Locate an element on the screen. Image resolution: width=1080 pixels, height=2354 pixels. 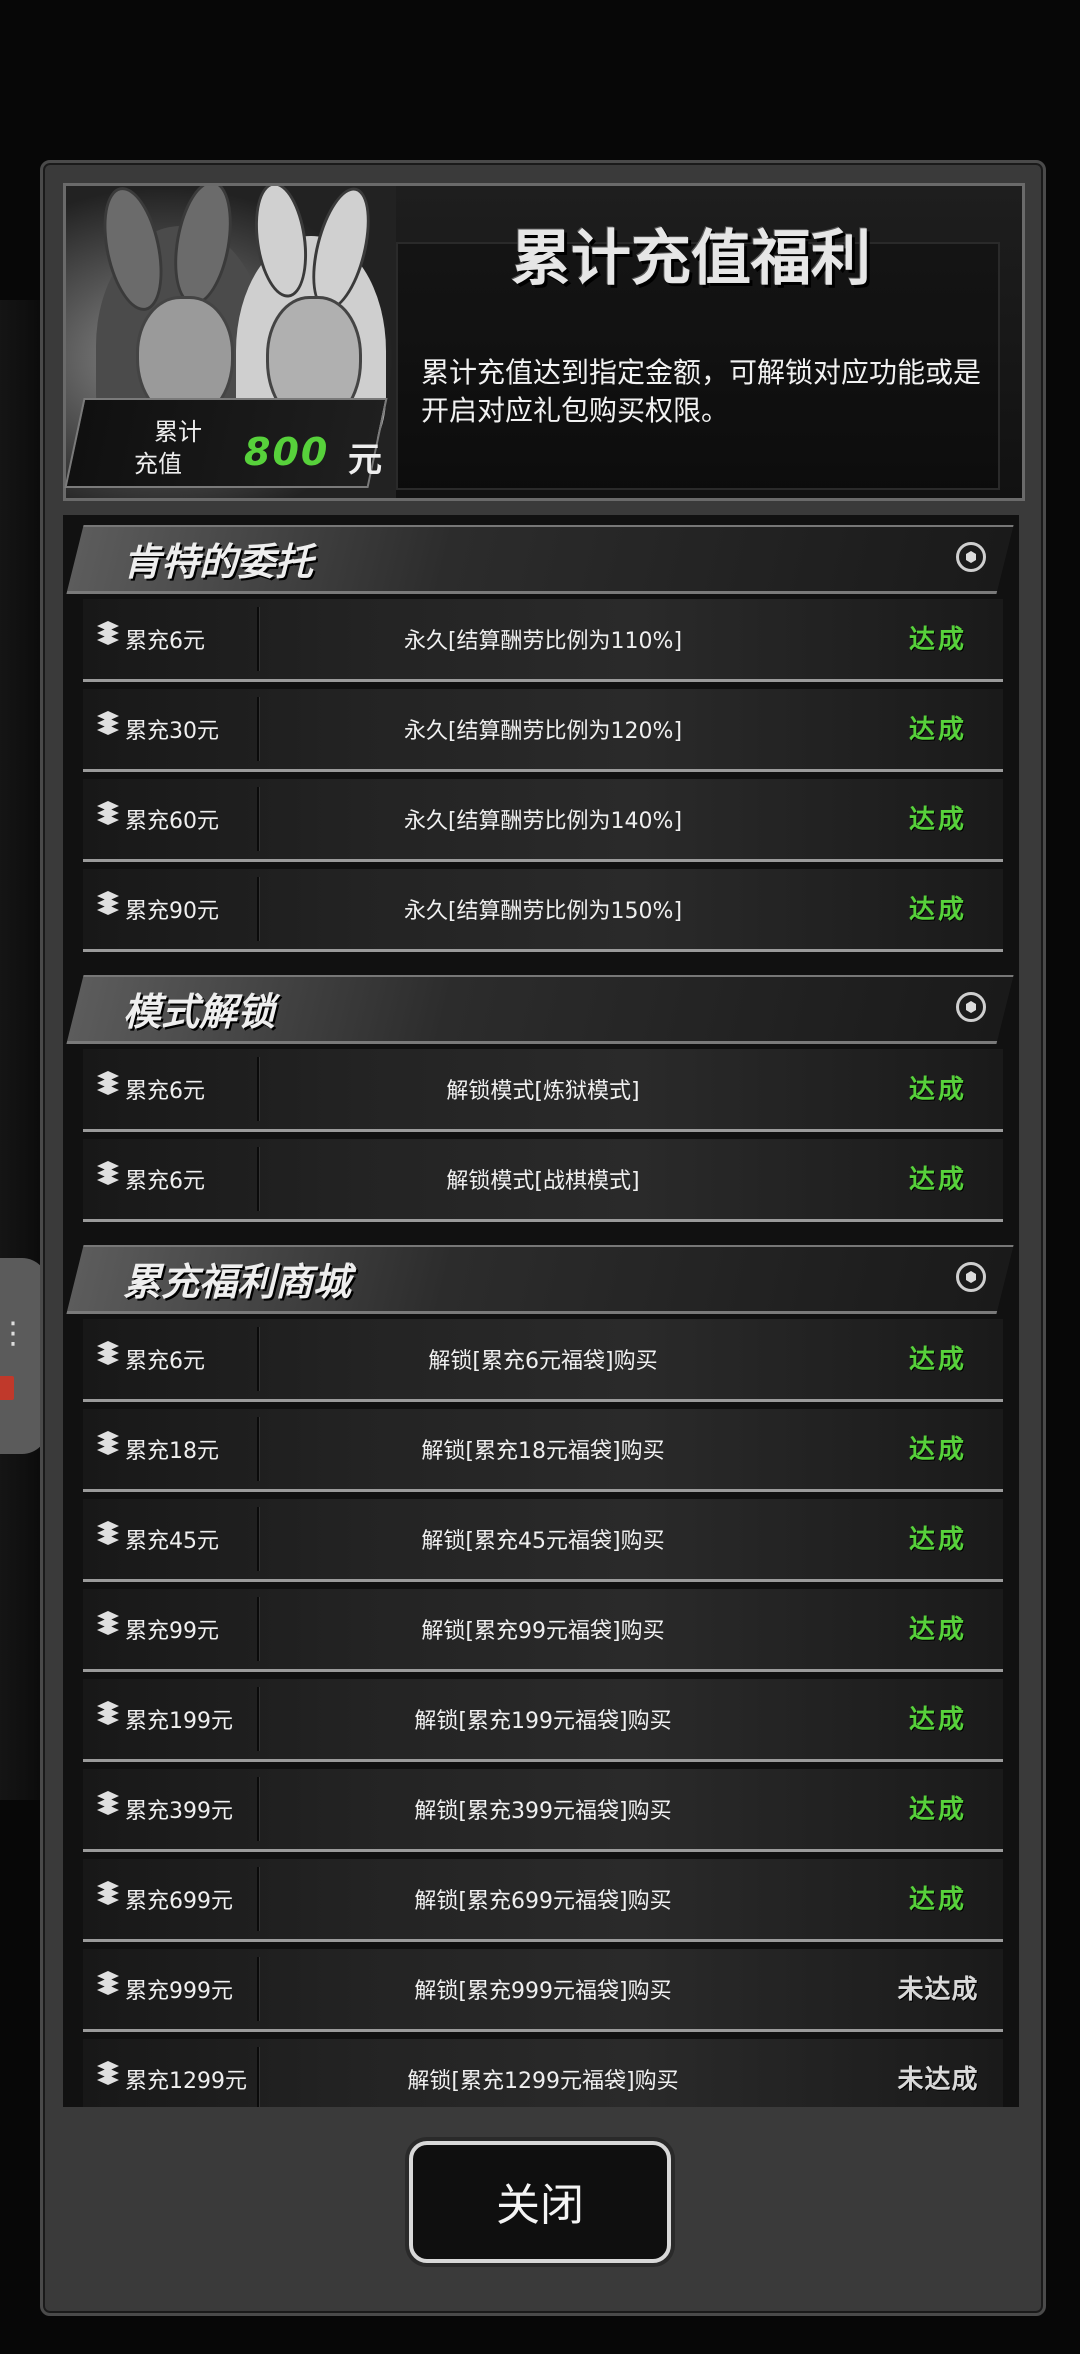
reward-description: 永久[结算酬劳比例为110%] is located at coordinates (543, 641).